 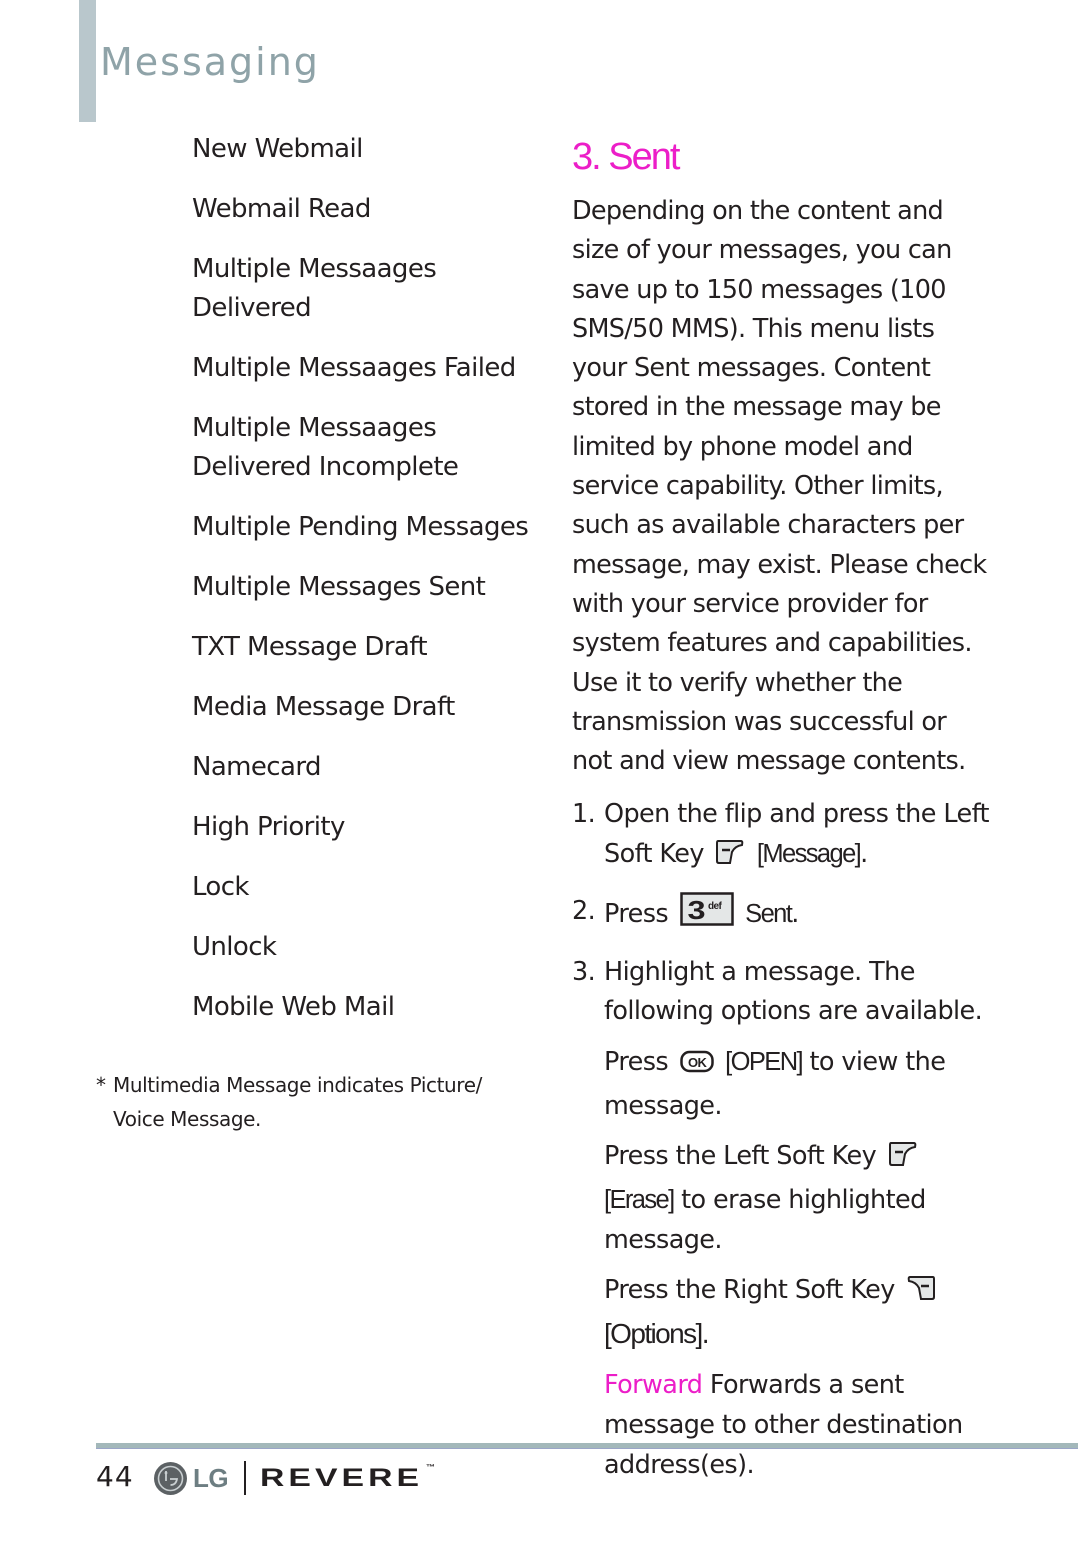 I want to click on footnote-marker: *, so click(x=101, y=1085).